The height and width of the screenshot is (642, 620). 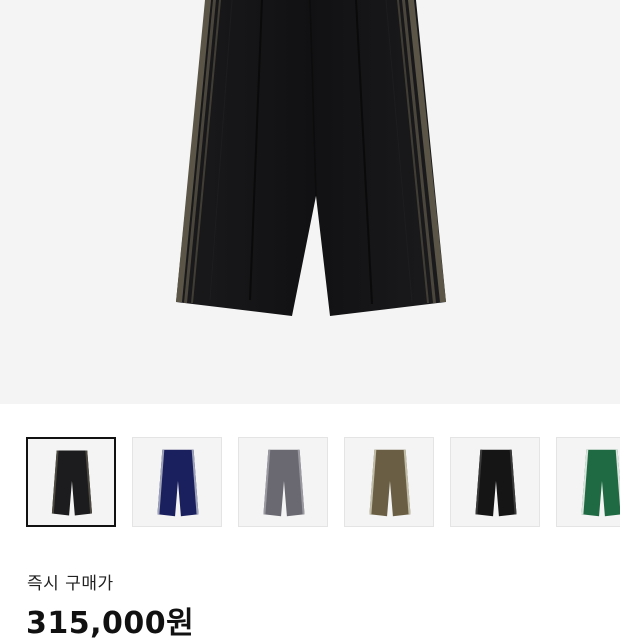 I want to click on instant-buy-price-label: 즉시 구매가, so click(x=70, y=584).